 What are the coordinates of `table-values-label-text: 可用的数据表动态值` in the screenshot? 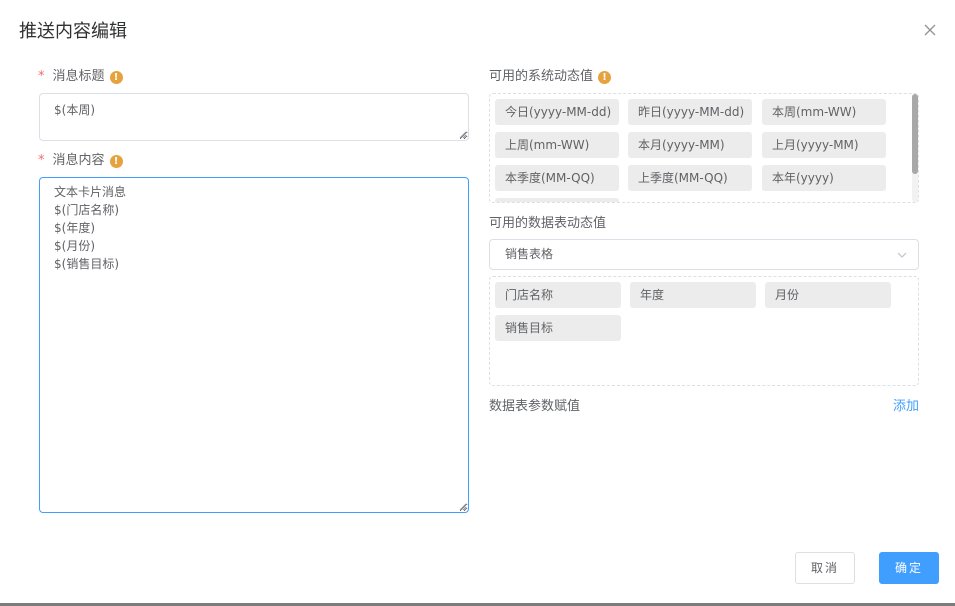 It's located at (548, 223).